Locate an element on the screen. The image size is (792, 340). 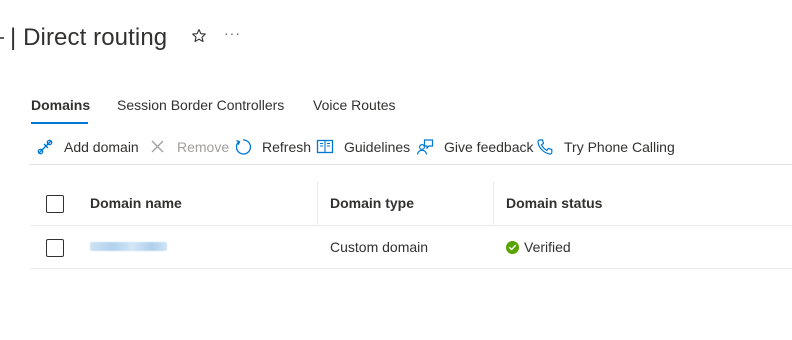
tab-session-border-controllers: Session Border Controllers is located at coordinates (200, 105).